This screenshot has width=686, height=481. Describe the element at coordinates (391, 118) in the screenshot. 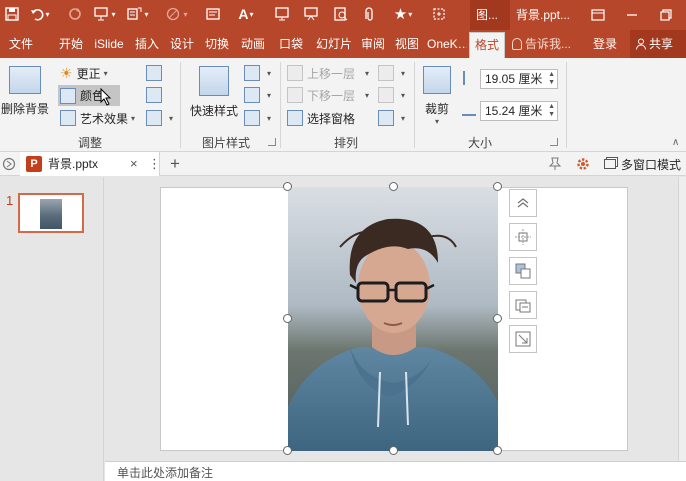

I see `rotate-button: ▾` at that location.